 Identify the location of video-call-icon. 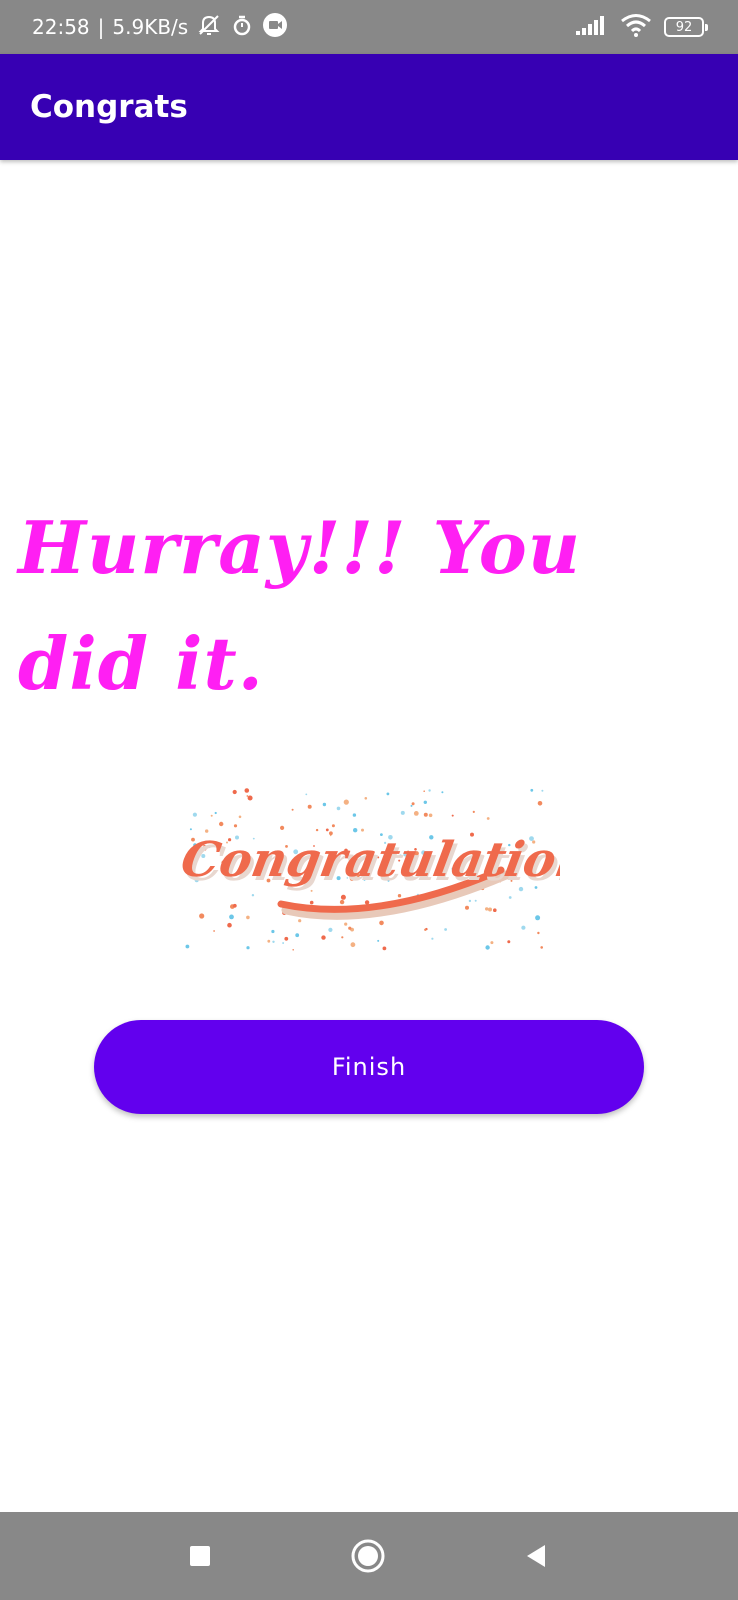
(275, 27).